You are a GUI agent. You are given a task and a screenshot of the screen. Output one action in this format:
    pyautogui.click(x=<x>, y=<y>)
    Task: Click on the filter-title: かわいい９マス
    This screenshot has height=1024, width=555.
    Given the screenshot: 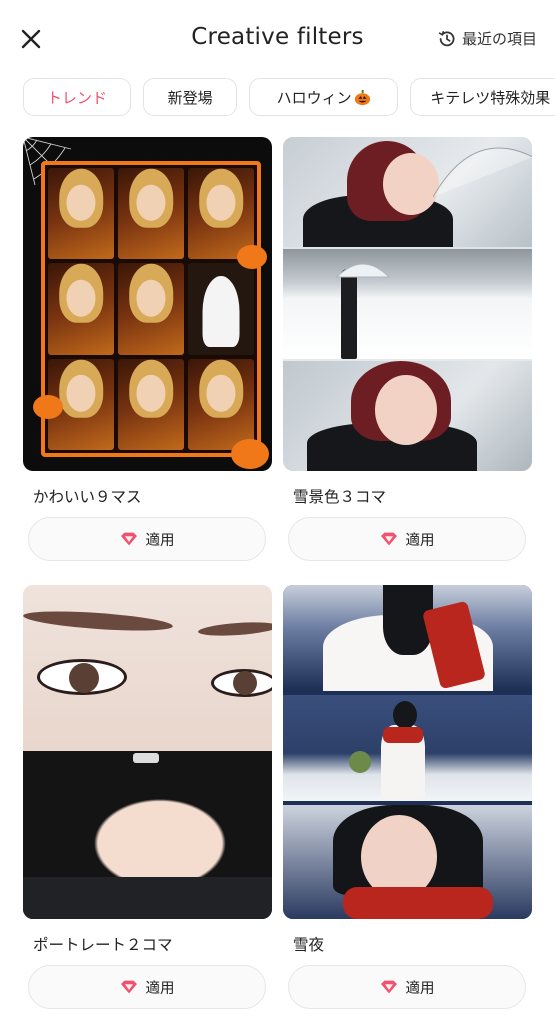 What is the action you would take?
    pyautogui.click(x=87, y=497)
    